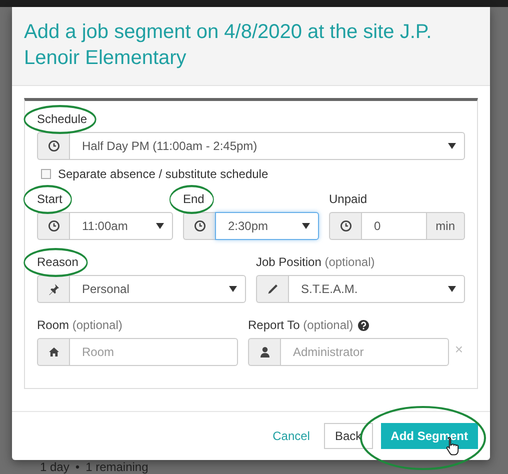 This screenshot has width=508, height=474. What do you see at coordinates (49, 199) in the screenshot?
I see `field-label: Start` at bounding box center [49, 199].